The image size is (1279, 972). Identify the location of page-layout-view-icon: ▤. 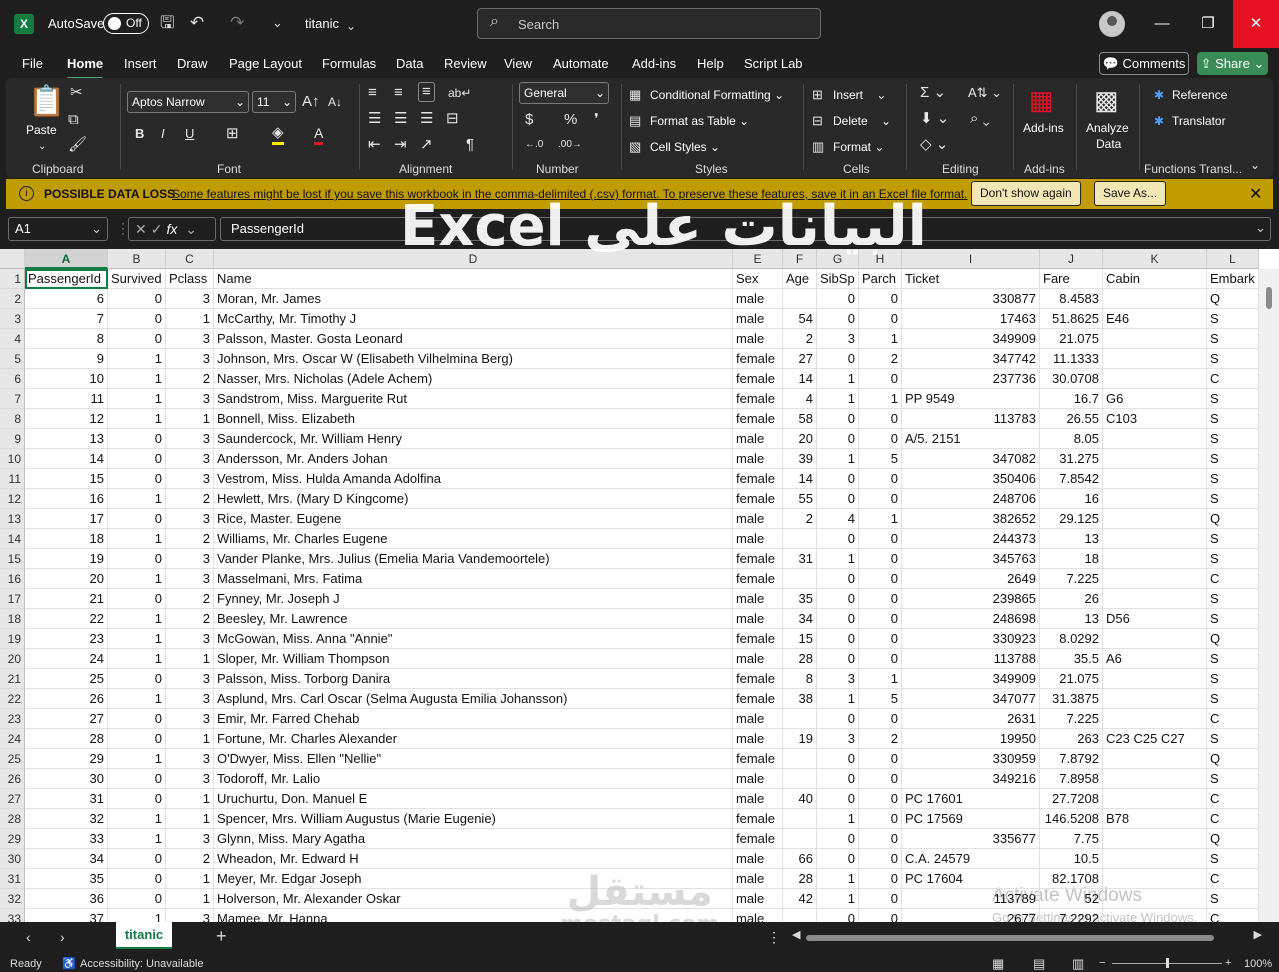
(1039, 964).